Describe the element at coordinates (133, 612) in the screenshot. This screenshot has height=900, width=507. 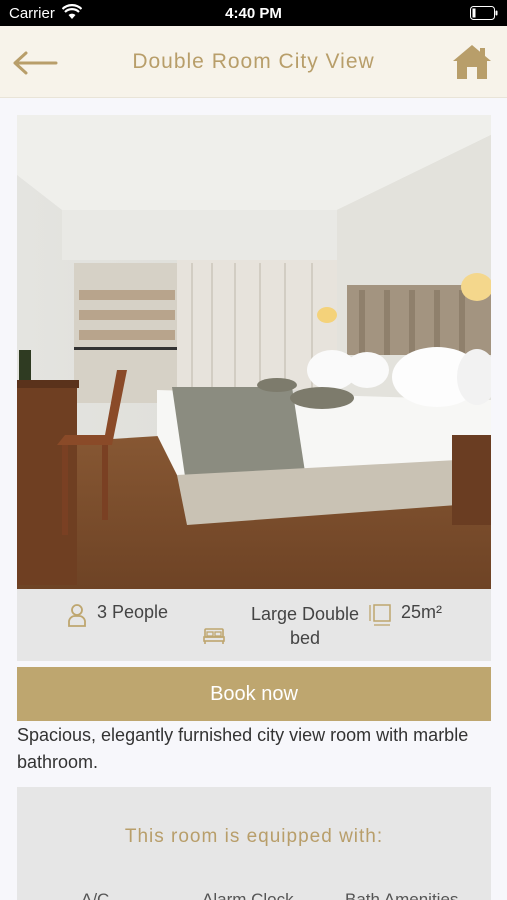
I see `capacity-label: 3 People` at that location.